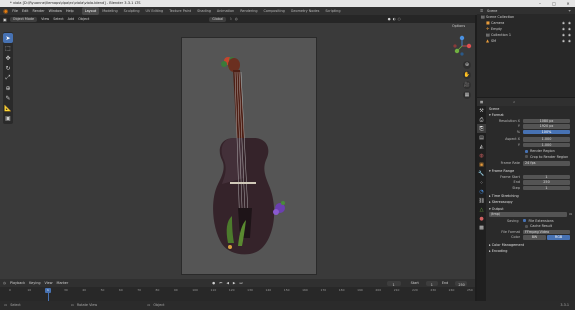 The height and width of the screenshot is (310, 575). I want to click on end-frame-field: 250, so click(461, 283).